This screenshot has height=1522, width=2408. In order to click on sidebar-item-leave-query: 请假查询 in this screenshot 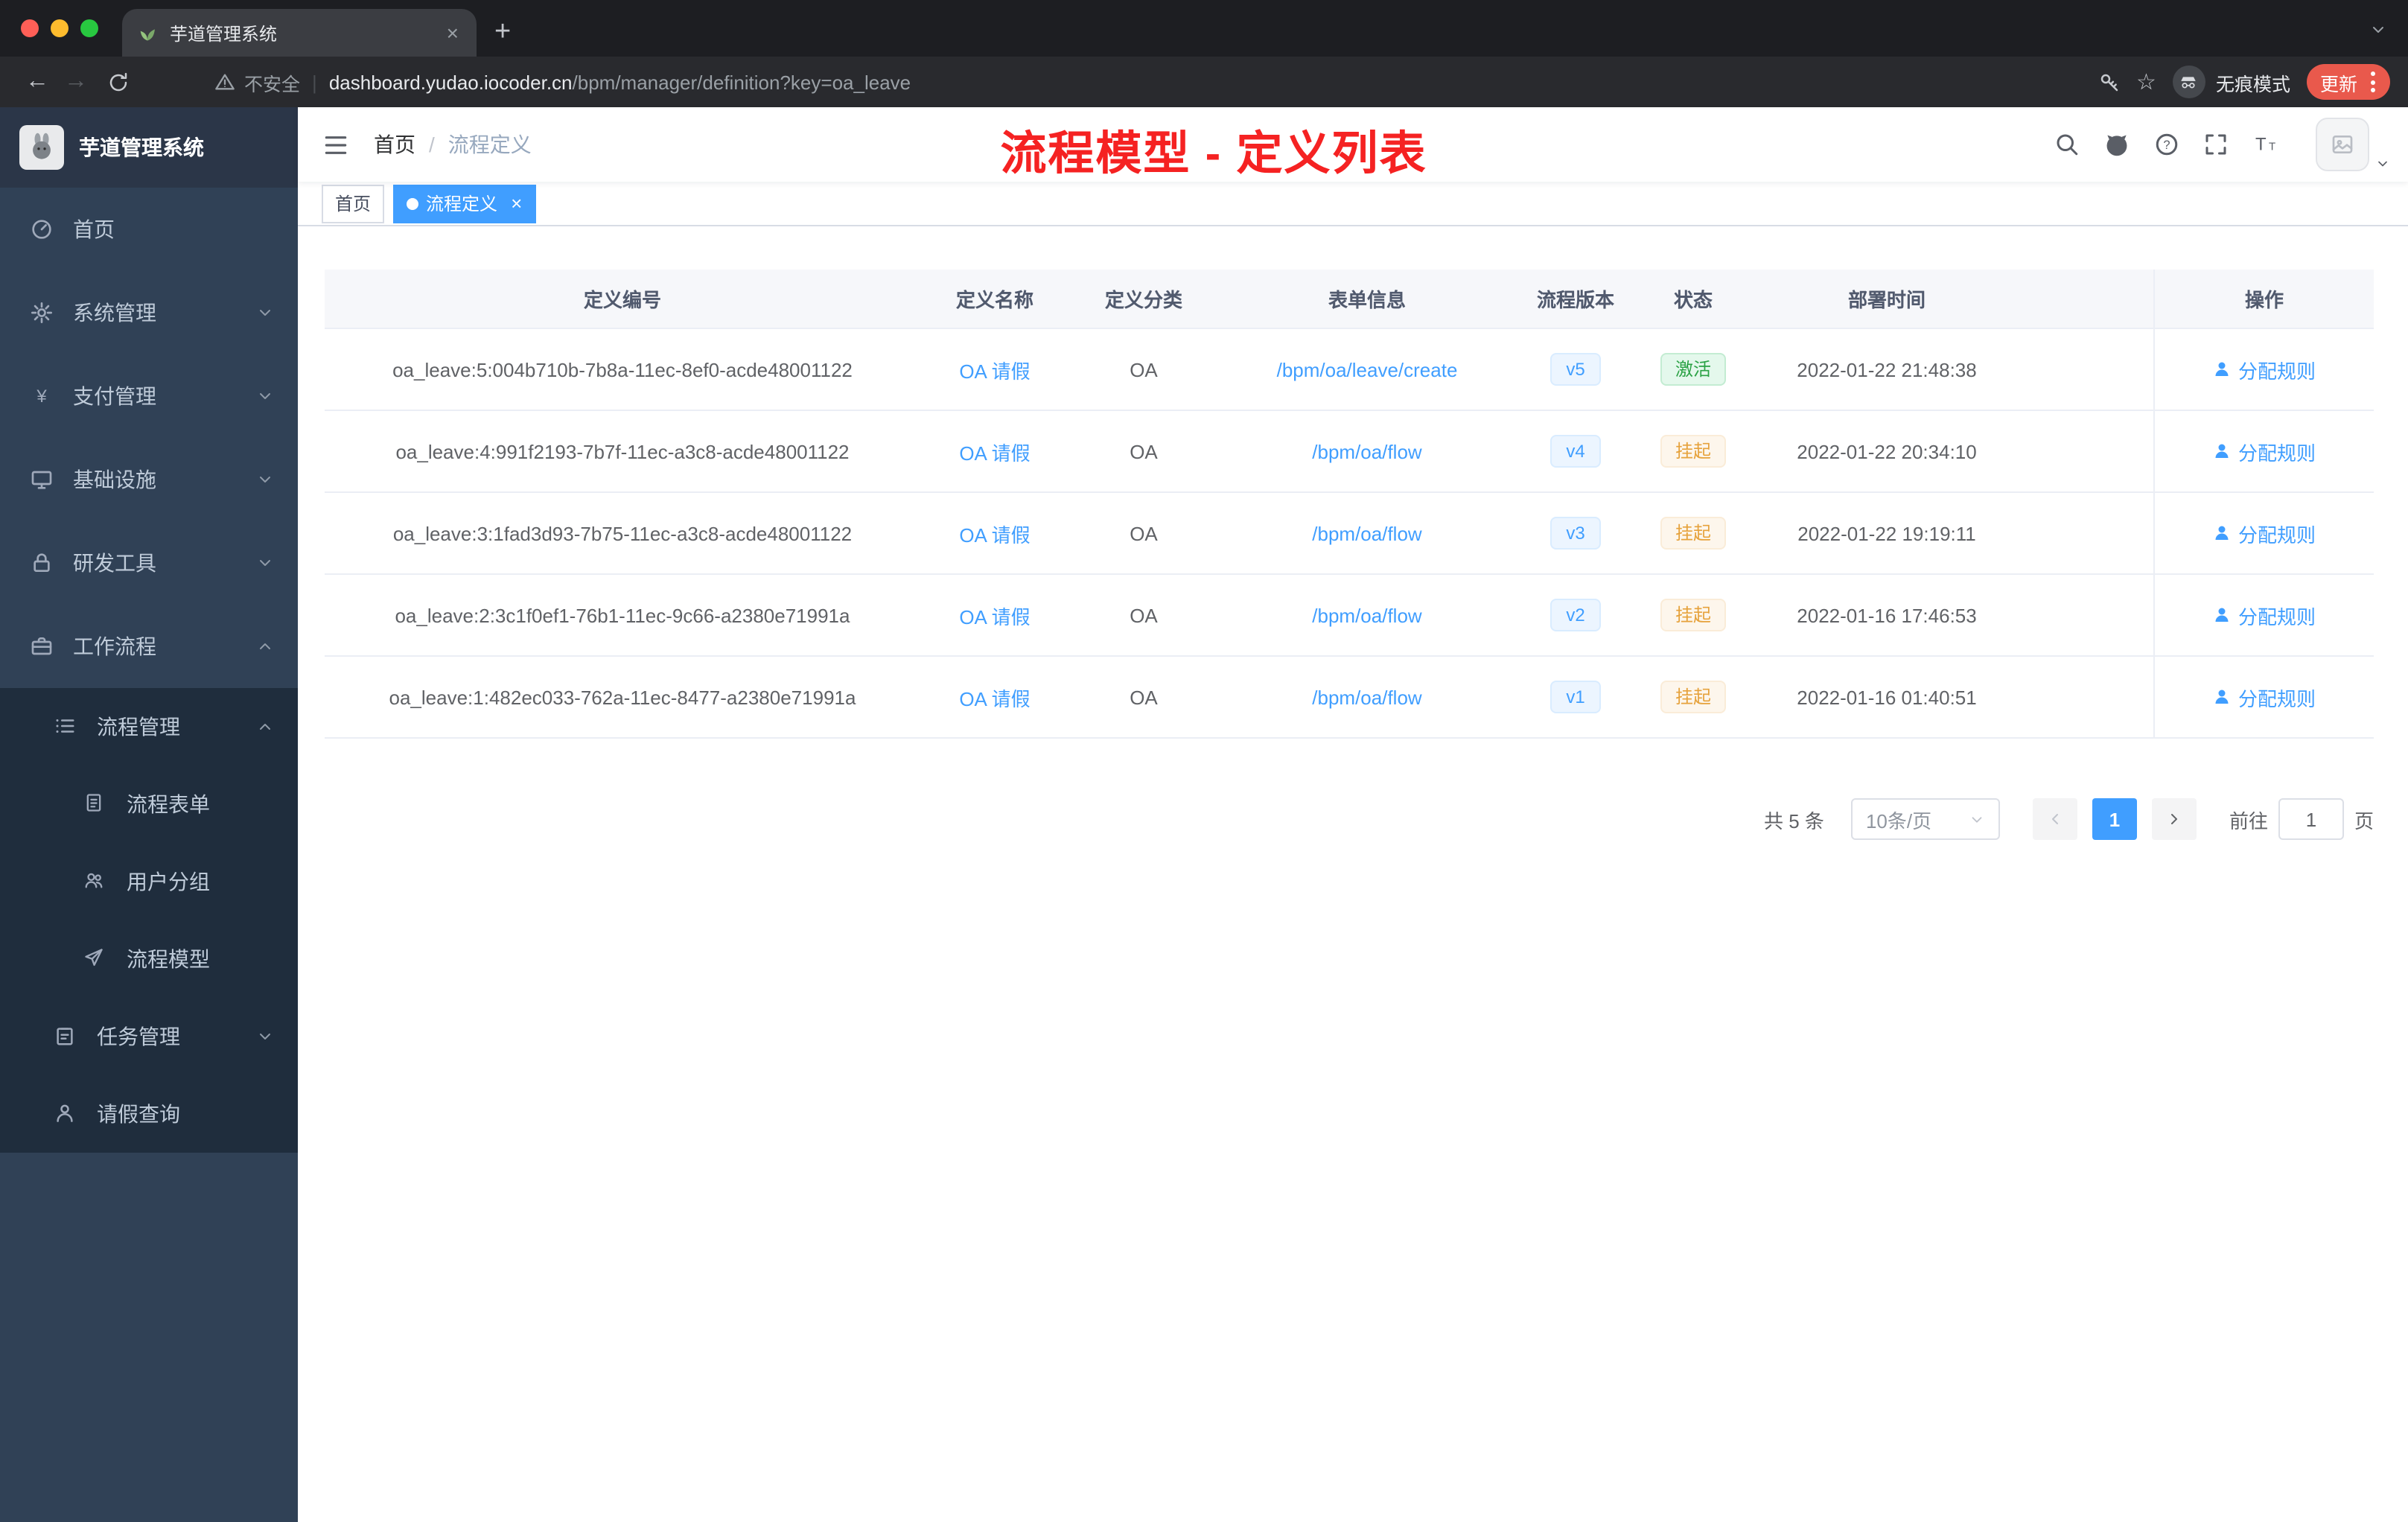, I will do `click(149, 1114)`.